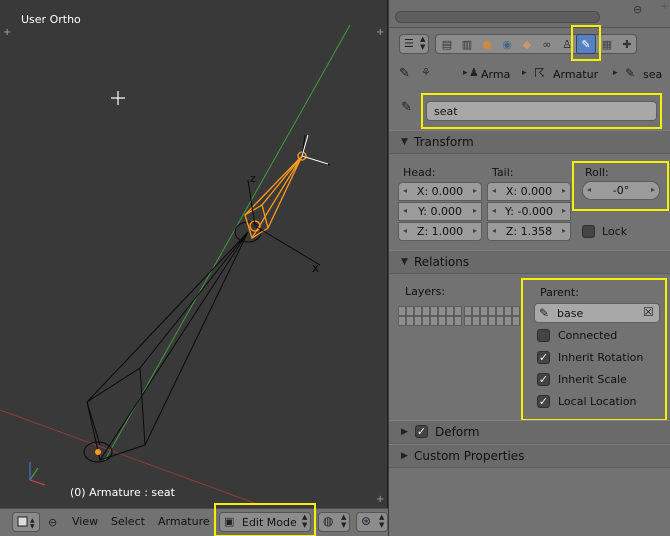  Describe the element at coordinates (588, 231) in the screenshot. I see `lock-checkbox` at that location.